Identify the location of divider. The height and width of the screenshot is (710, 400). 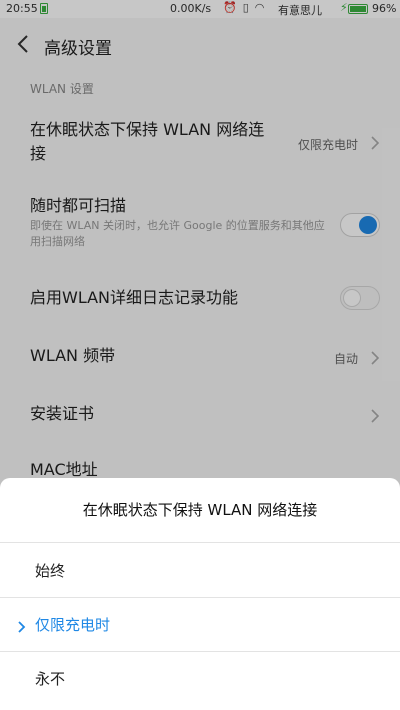
(200, 542).